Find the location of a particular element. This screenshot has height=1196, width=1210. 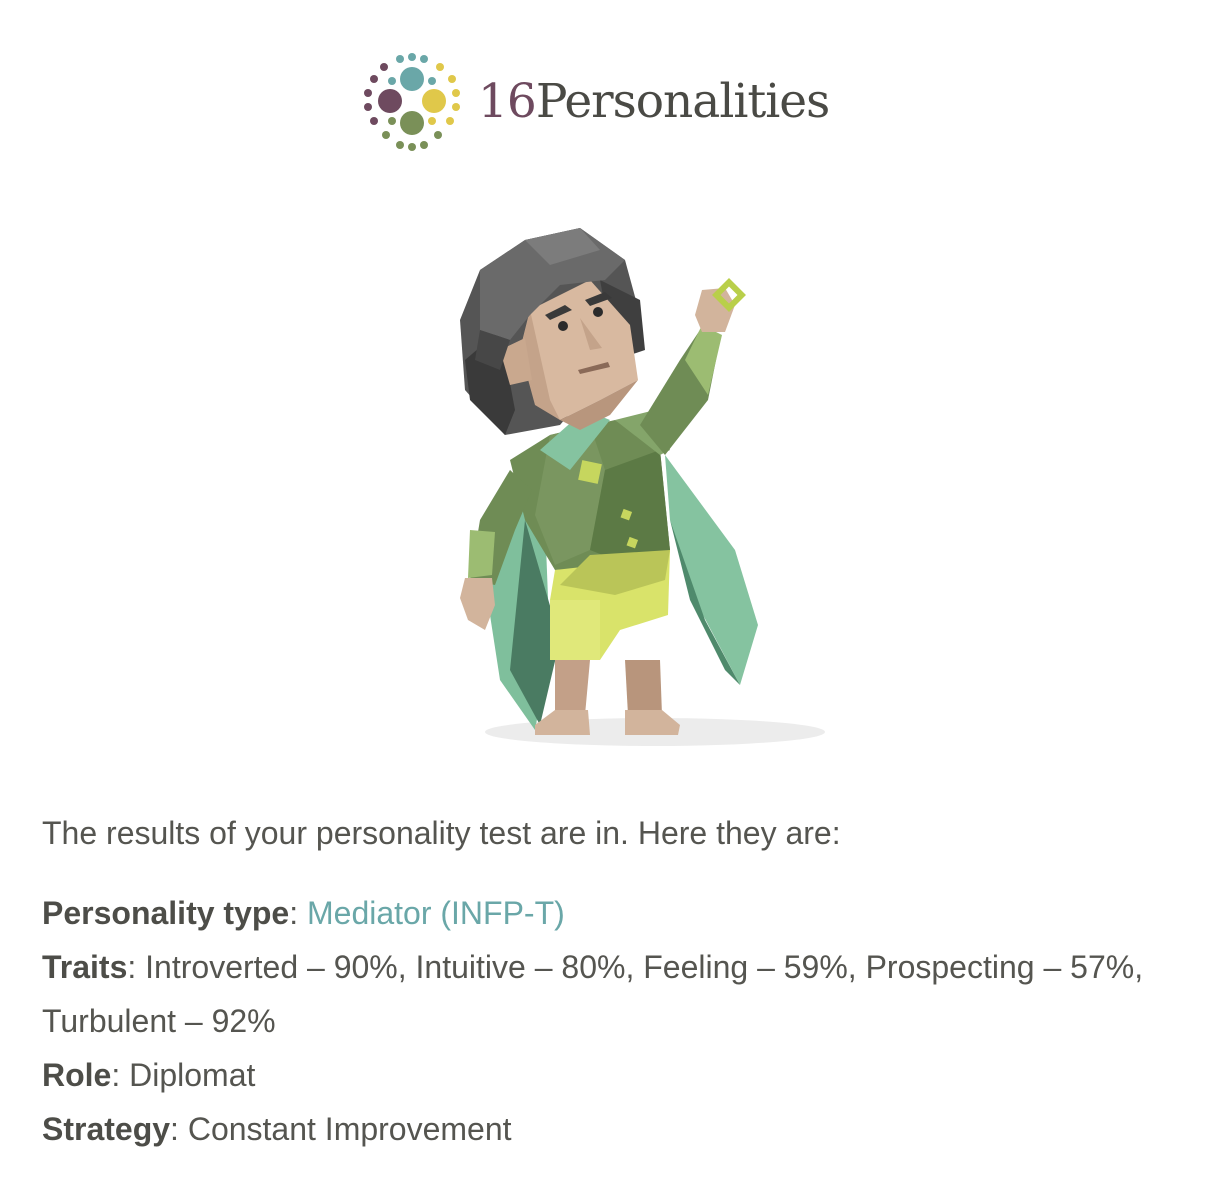

logo-wordmark: 16Personalities is located at coordinates (654, 101).